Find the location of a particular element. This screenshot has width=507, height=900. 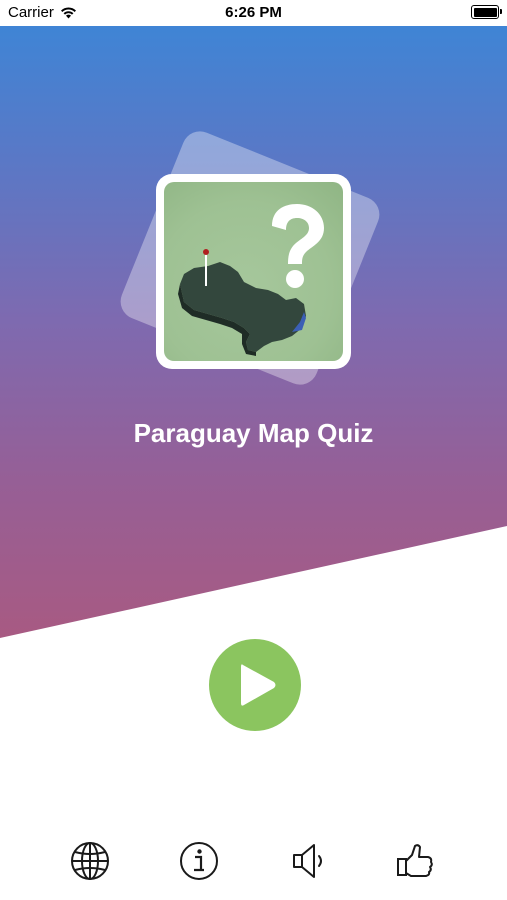

info-button is located at coordinates (199, 861).